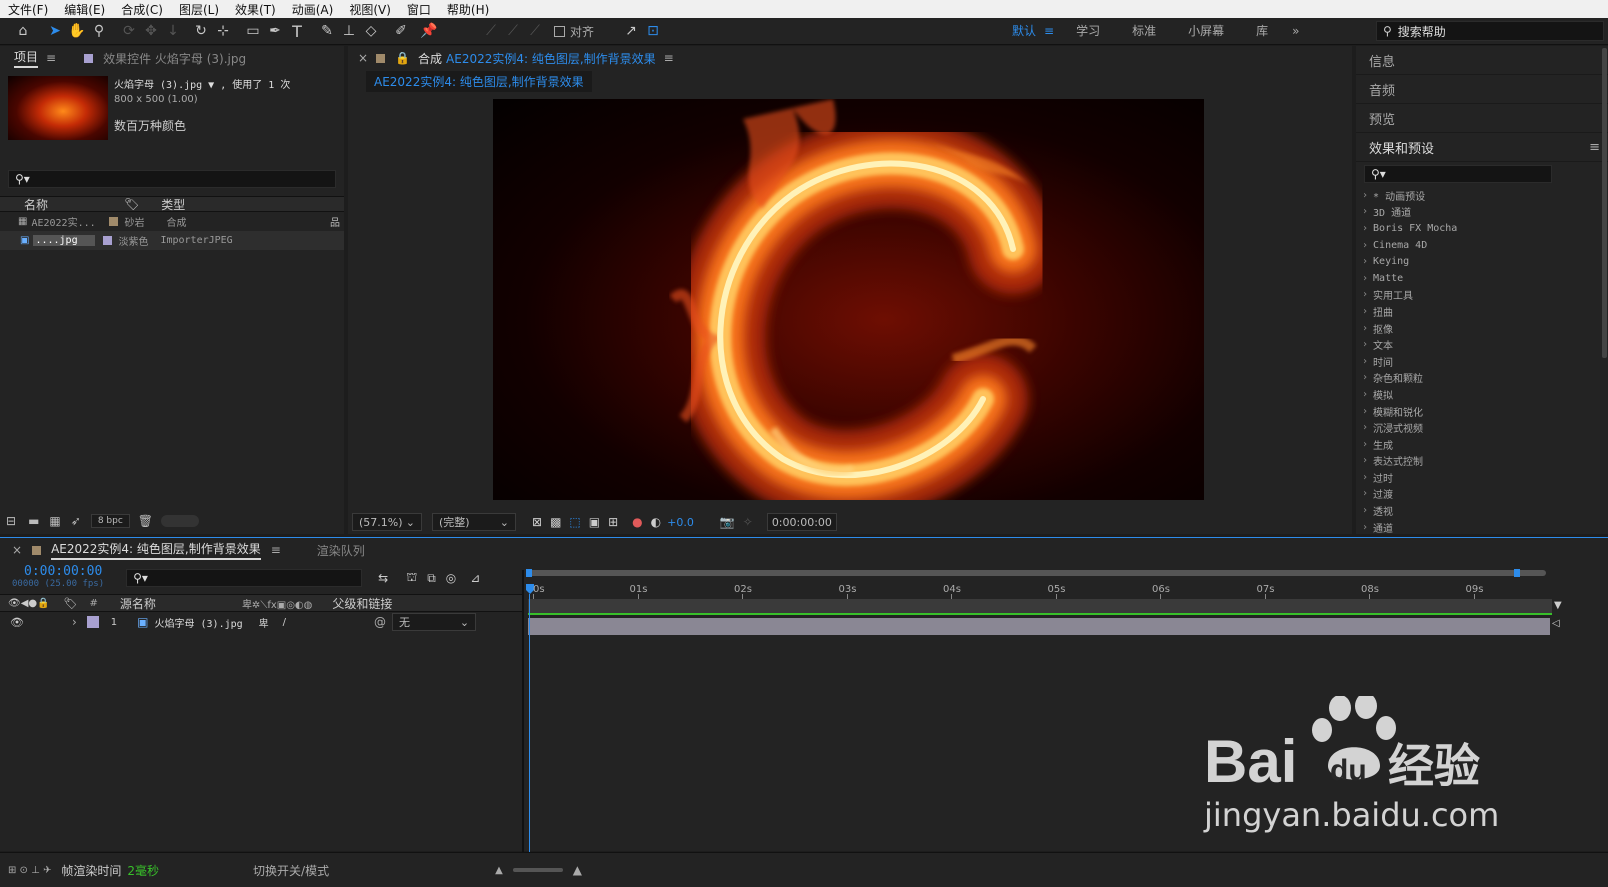 Image resolution: width=1608 pixels, height=887 pixels. I want to click on layer-row: 👁 › 1 ▣ 火焰字母 (3).jpg 卑 / @ 无 ⌄, so click(261, 622).